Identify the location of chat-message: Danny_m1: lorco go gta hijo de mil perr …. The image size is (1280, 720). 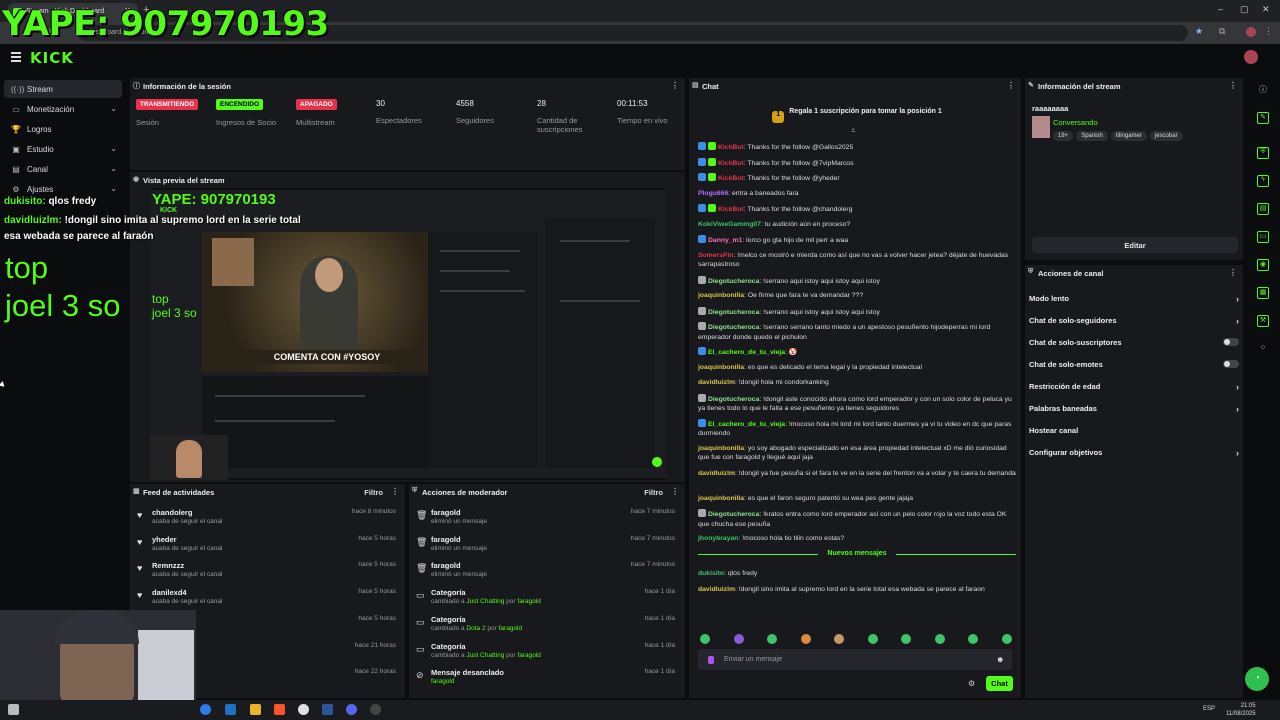
(857, 240).